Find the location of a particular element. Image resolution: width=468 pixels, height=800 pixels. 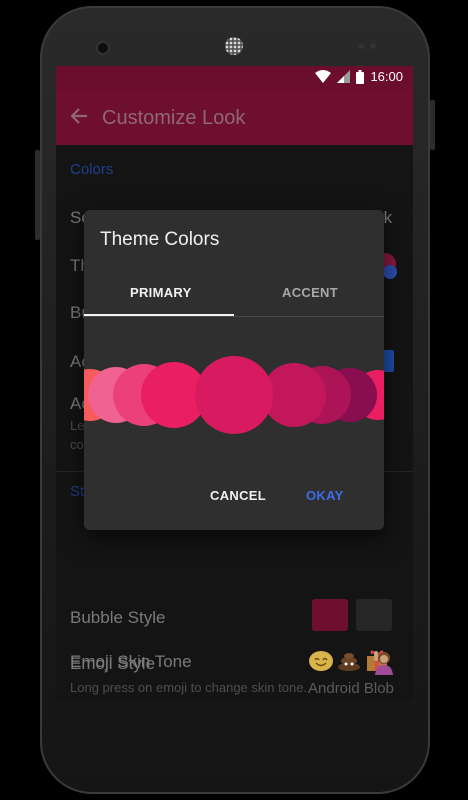

power-button is located at coordinates (432, 125).